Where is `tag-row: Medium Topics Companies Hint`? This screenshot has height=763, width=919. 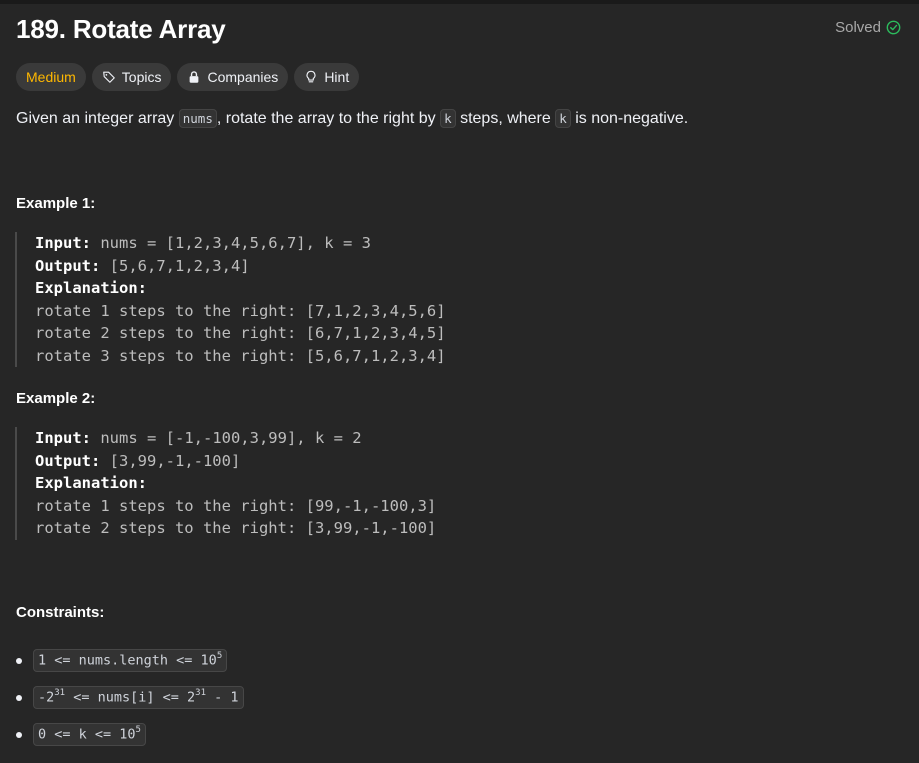
tag-row: Medium Topics Companies Hint is located at coordinates (188, 77).